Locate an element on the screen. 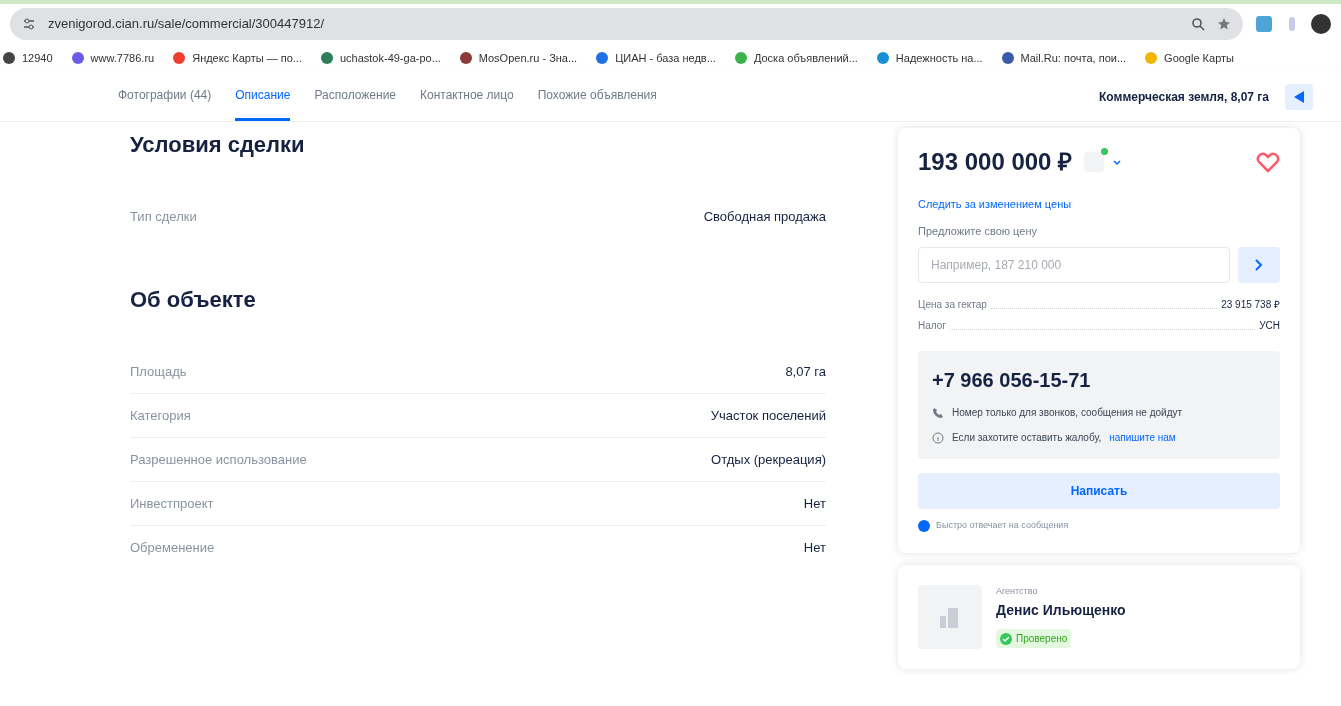 This screenshot has width=1341, height=706. info-icon is located at coordinates (938, 437).